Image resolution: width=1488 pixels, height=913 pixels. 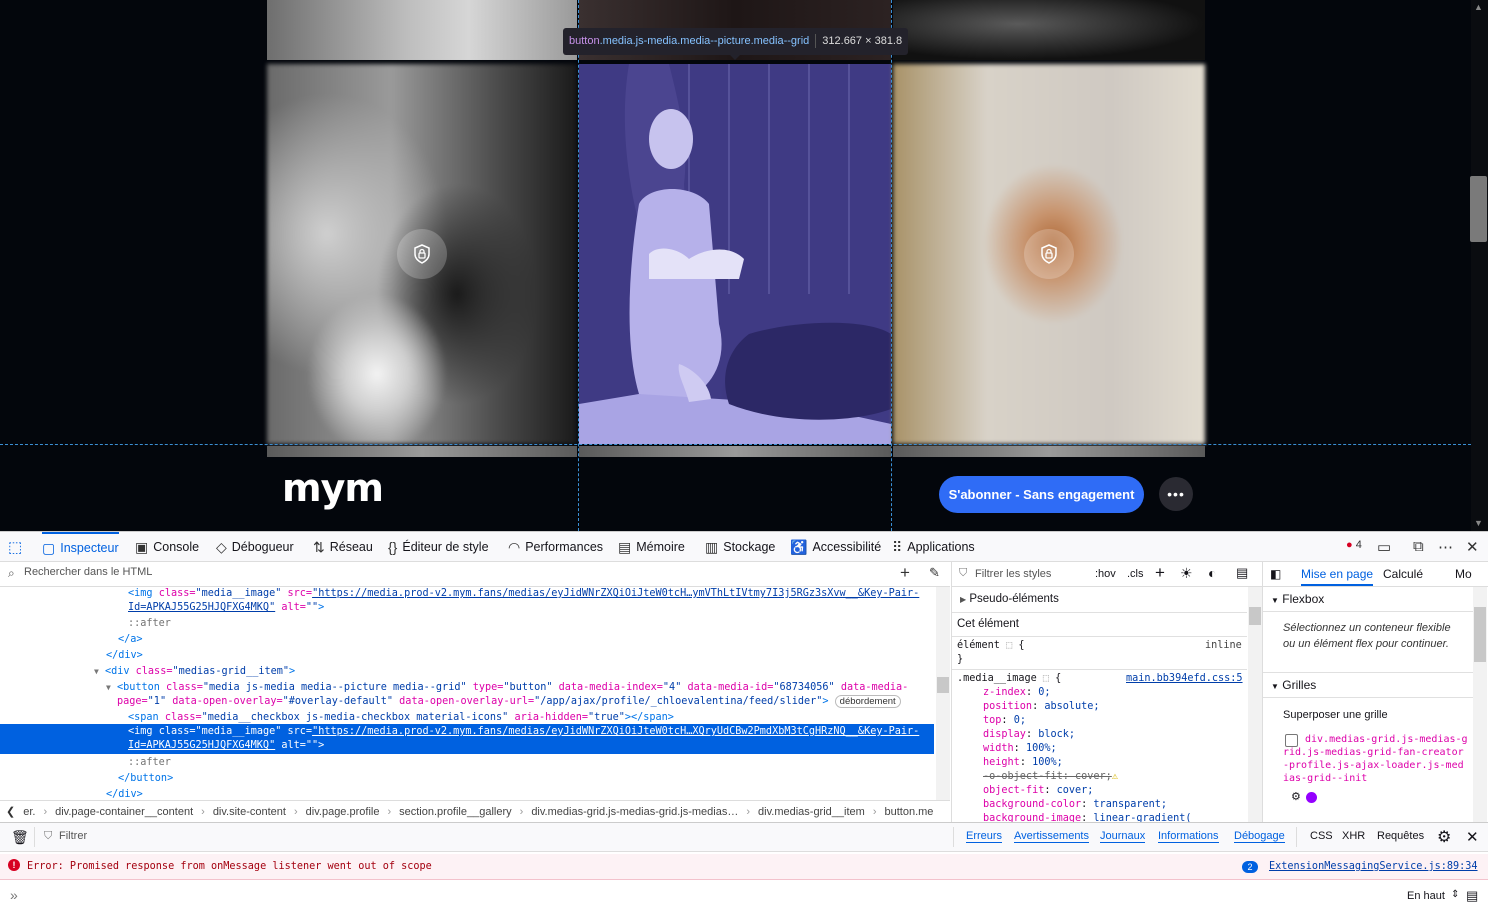 I want to click on tab-inspecteur: ▢ Inspecteur, so click(x=80, y=547).